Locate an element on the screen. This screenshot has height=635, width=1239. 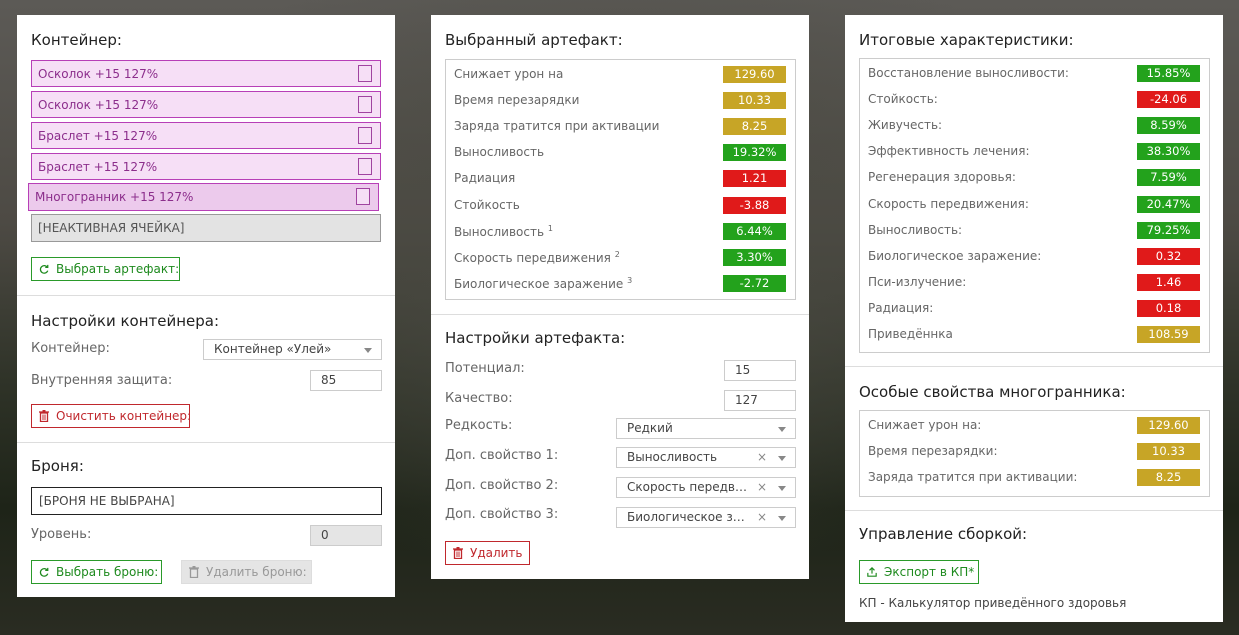
polyhedron-stat-value-badge: 8.25 is located at coordinates (1168, 478).